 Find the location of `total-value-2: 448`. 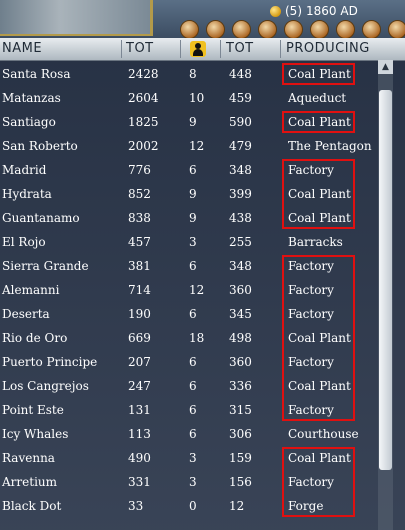

total-value-2: 448 is located at coordinates (240, 74).